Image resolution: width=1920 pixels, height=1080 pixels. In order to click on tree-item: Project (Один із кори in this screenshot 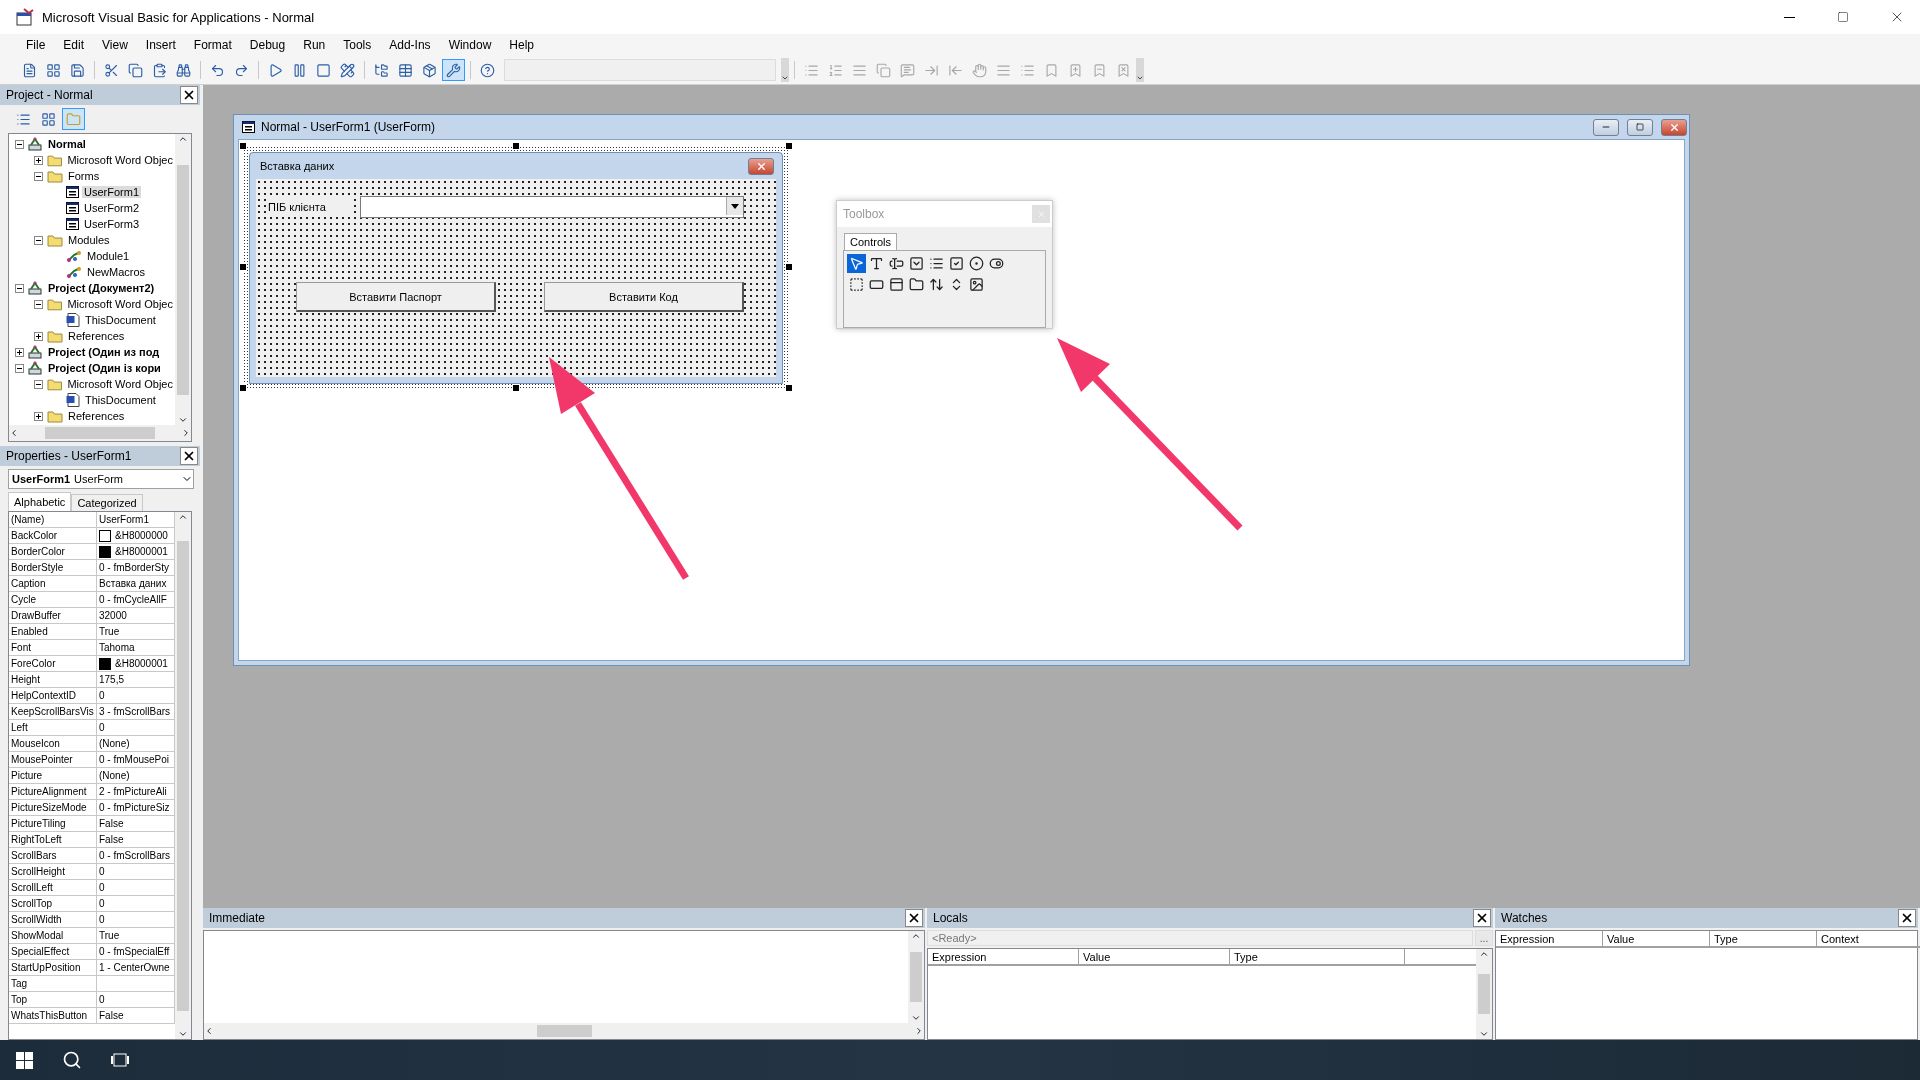, I will do `click(104, 368)`.